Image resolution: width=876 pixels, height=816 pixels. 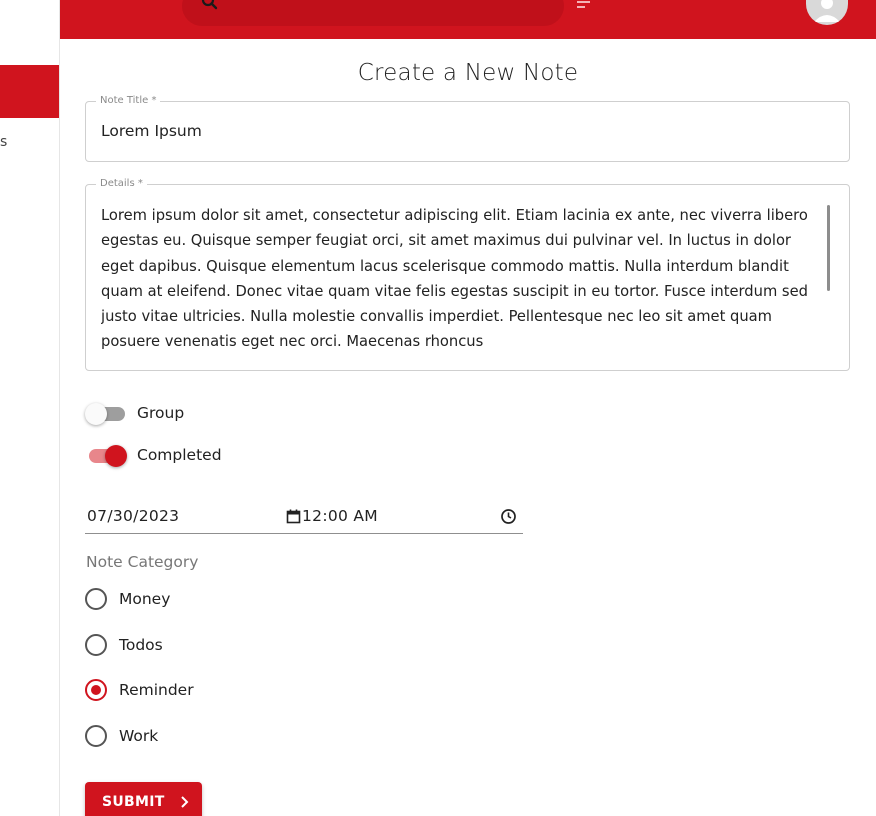 I want to click on radio-money, so click(x=96, y=599).